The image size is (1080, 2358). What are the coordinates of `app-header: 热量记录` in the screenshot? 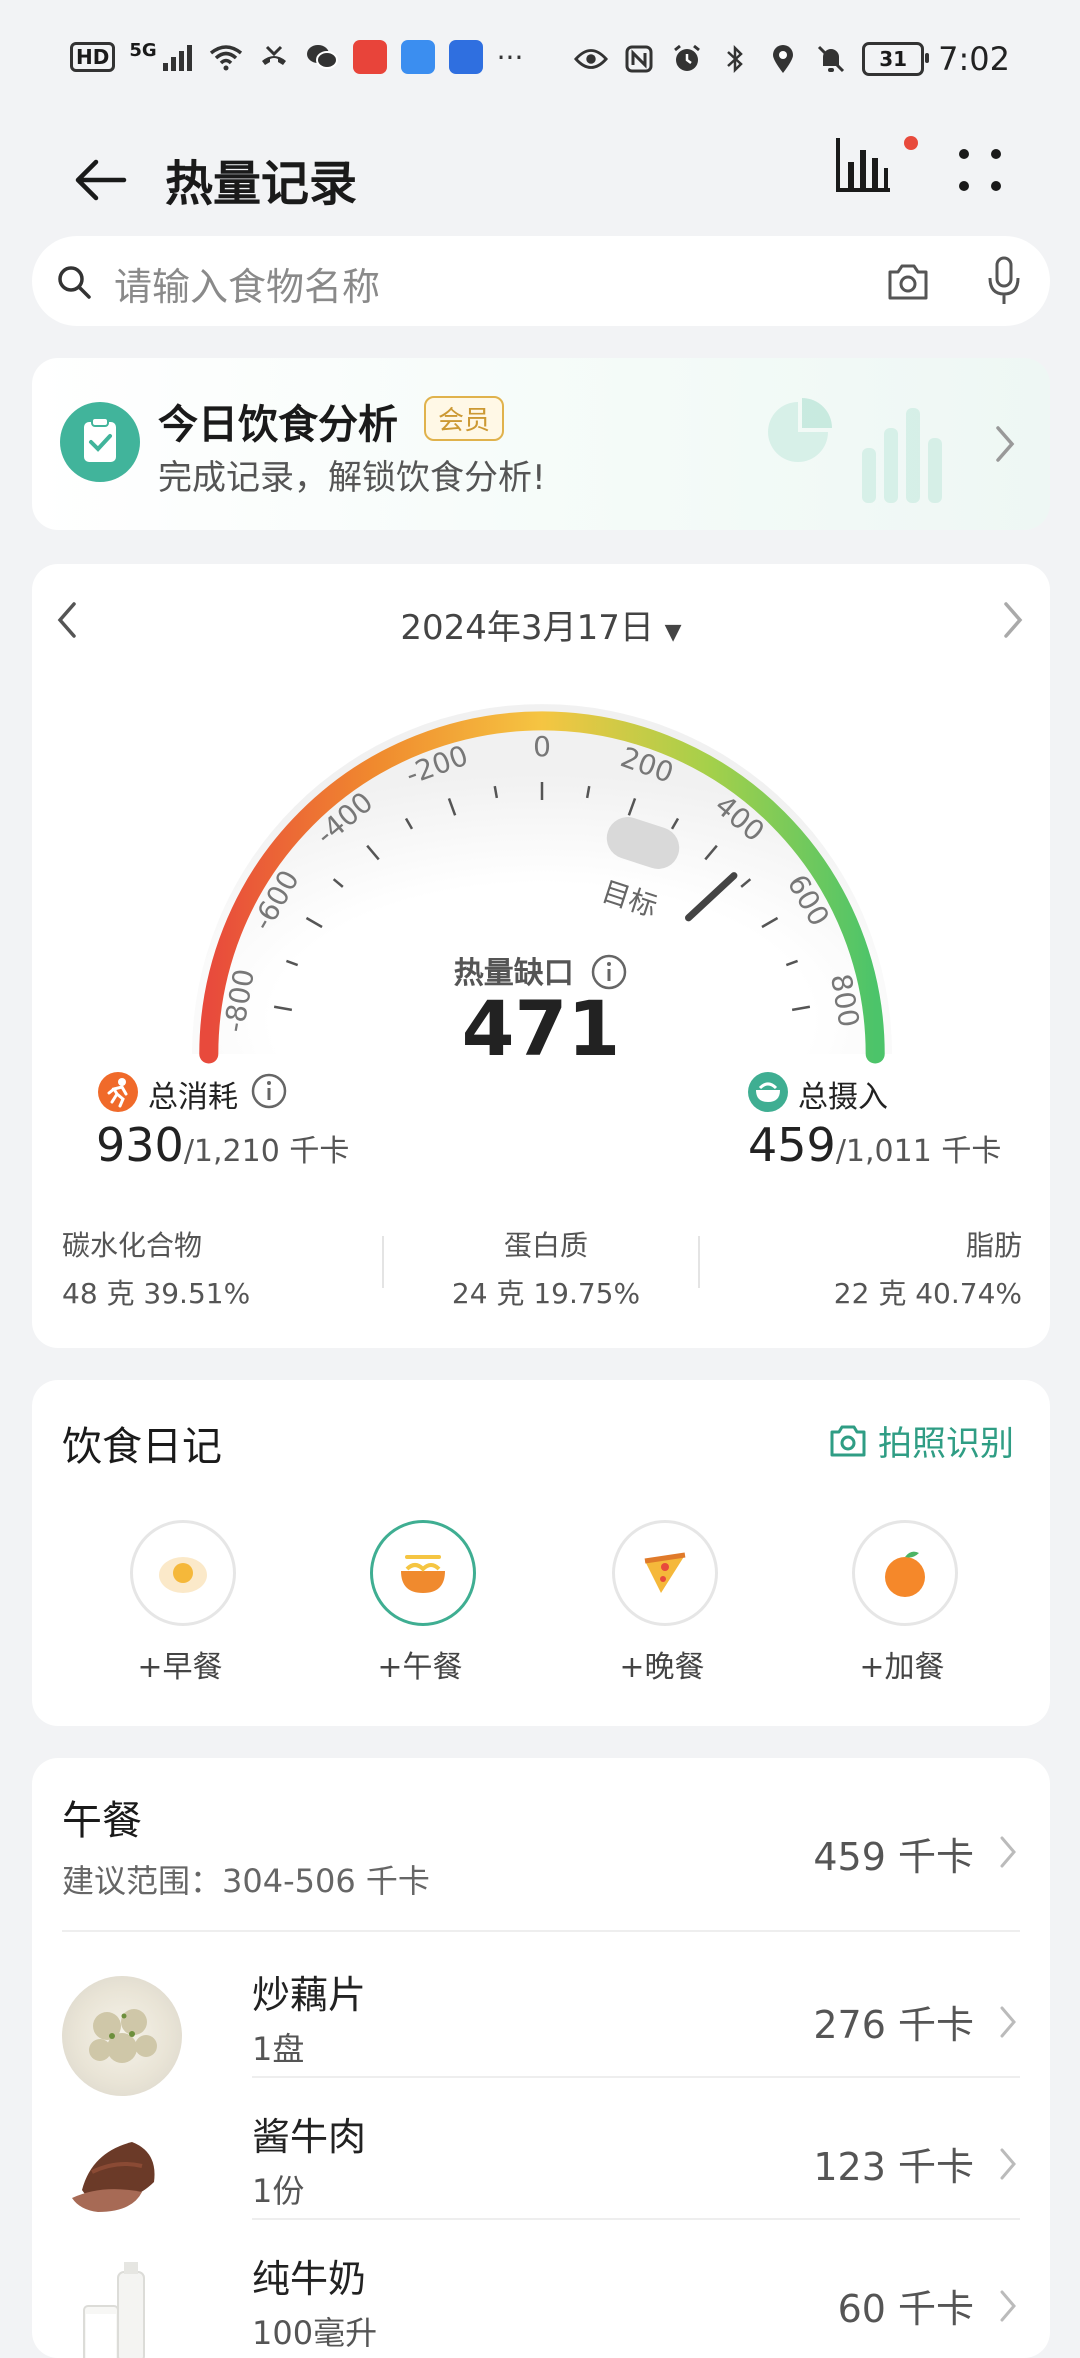 It's located at (540, 175).